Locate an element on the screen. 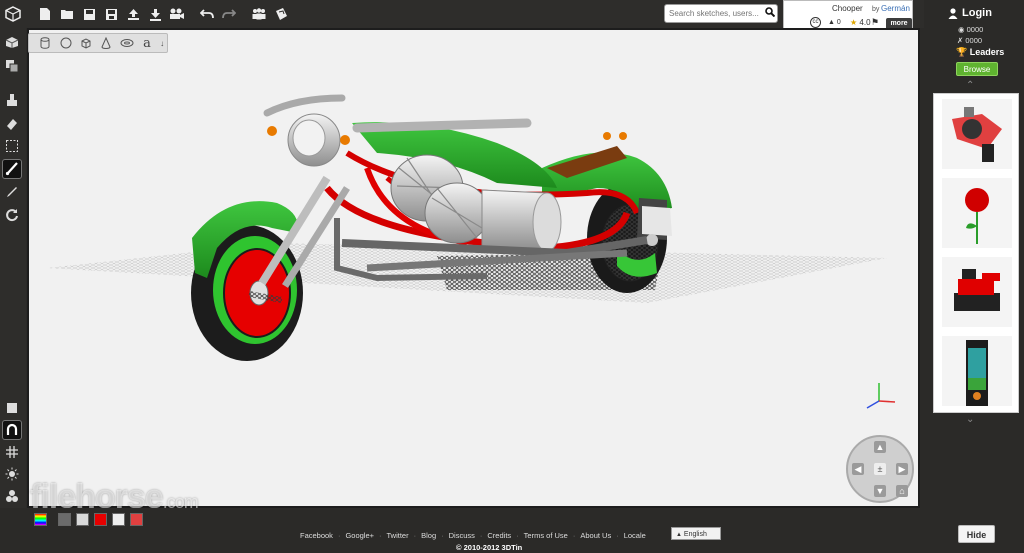 The image size is (1024, 553). share-icon is located at coordinates (281, 14).